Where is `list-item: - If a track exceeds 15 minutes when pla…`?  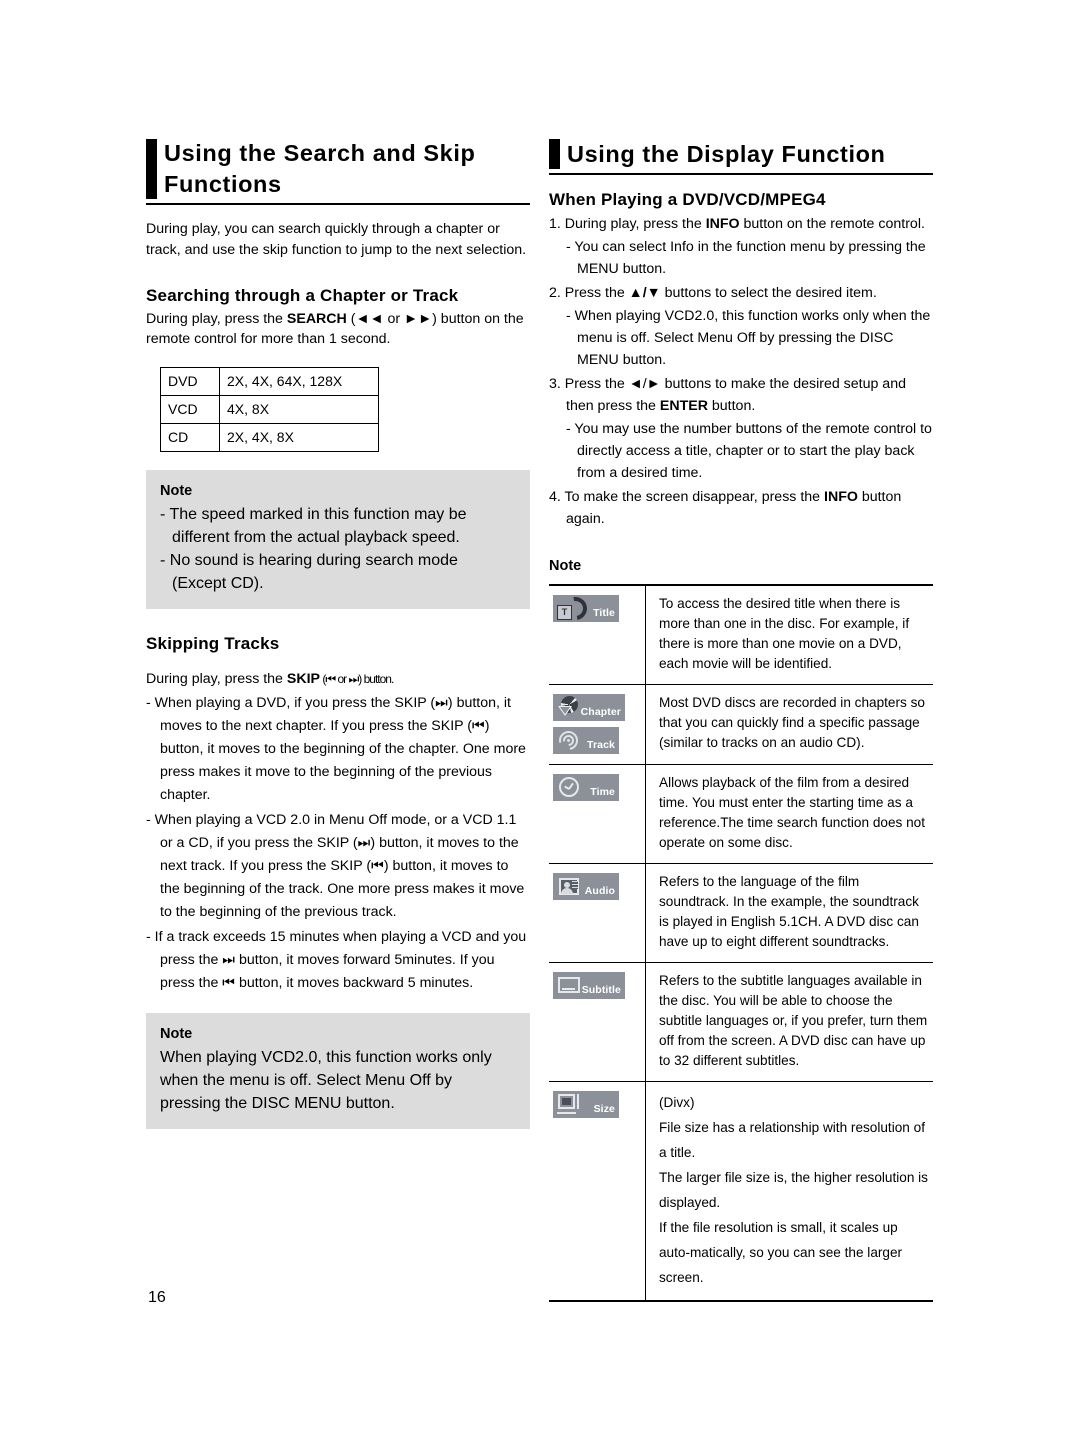
list-item: - If a track exceeds 15 minutes when pla… is located at coordinates (336, 960).